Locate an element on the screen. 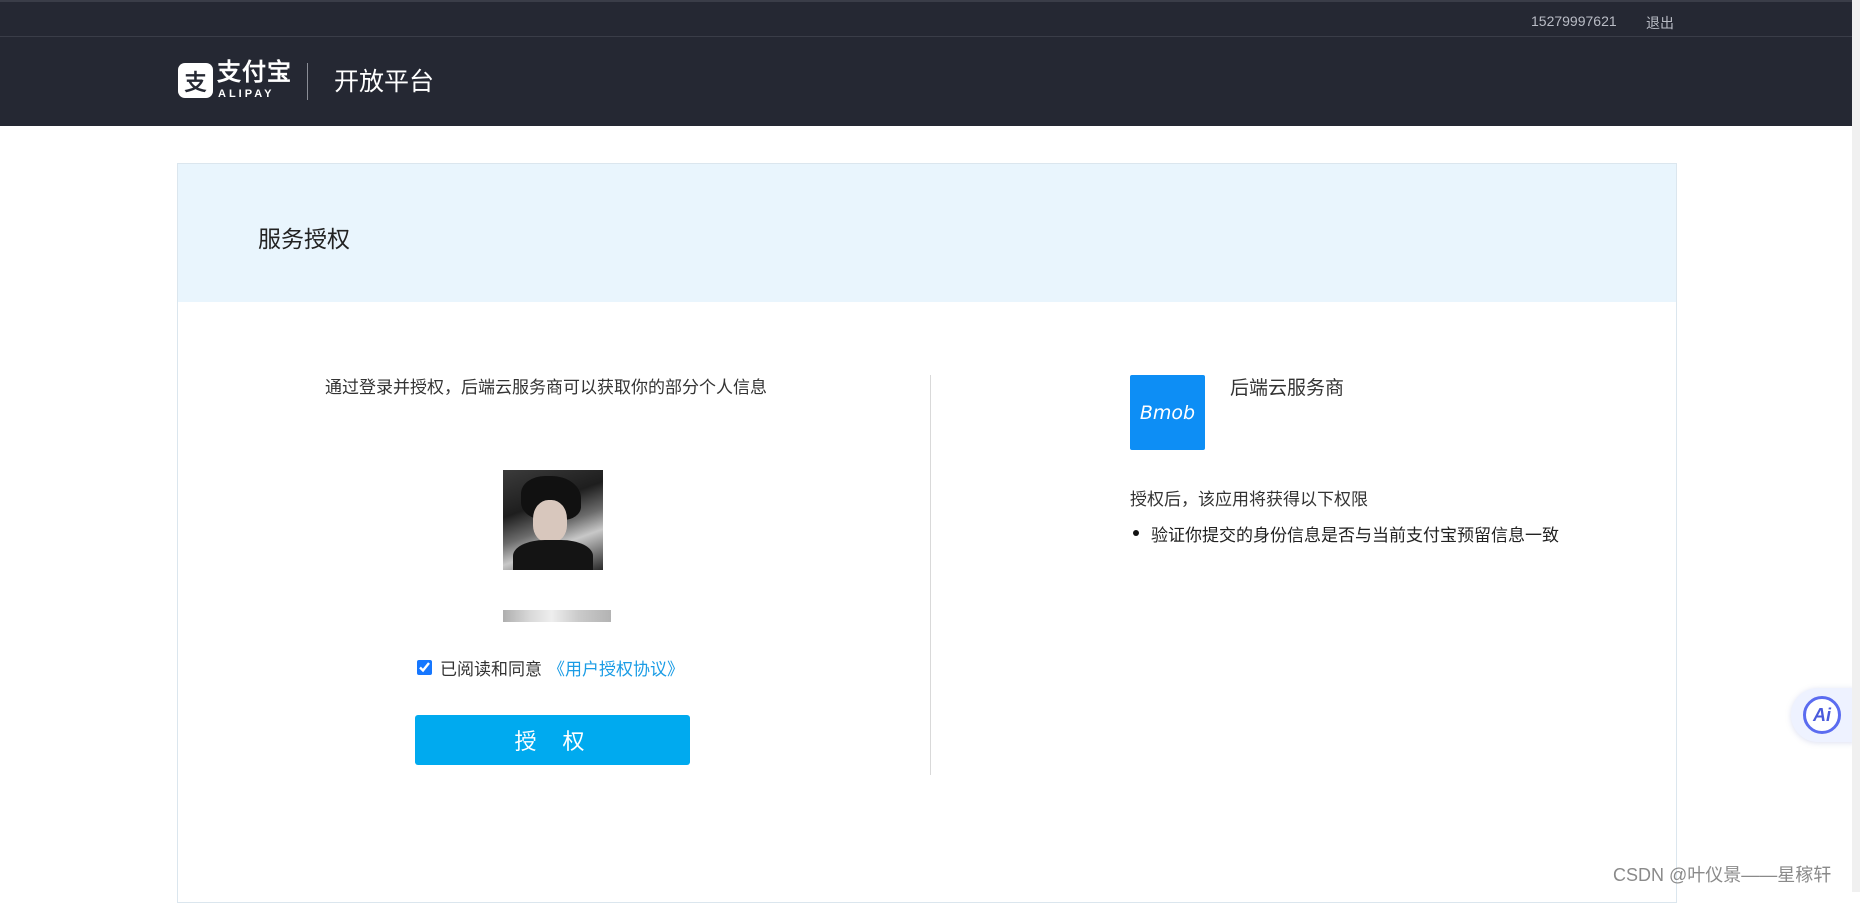 This screenshot has width=1860, height=903. alipay-logo-subtext: ALIPAY is located at coordinates (246, 94).